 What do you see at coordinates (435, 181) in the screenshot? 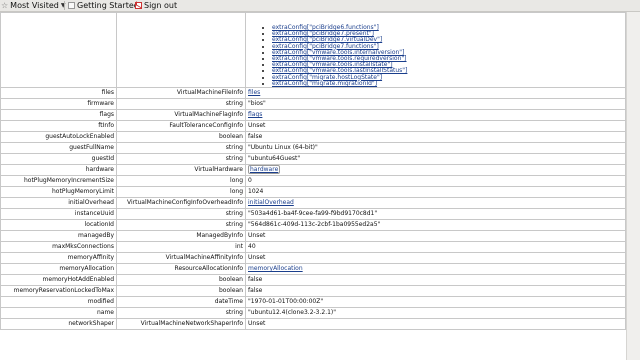
I see `property-value: 0` at bounding box center [435, 181].